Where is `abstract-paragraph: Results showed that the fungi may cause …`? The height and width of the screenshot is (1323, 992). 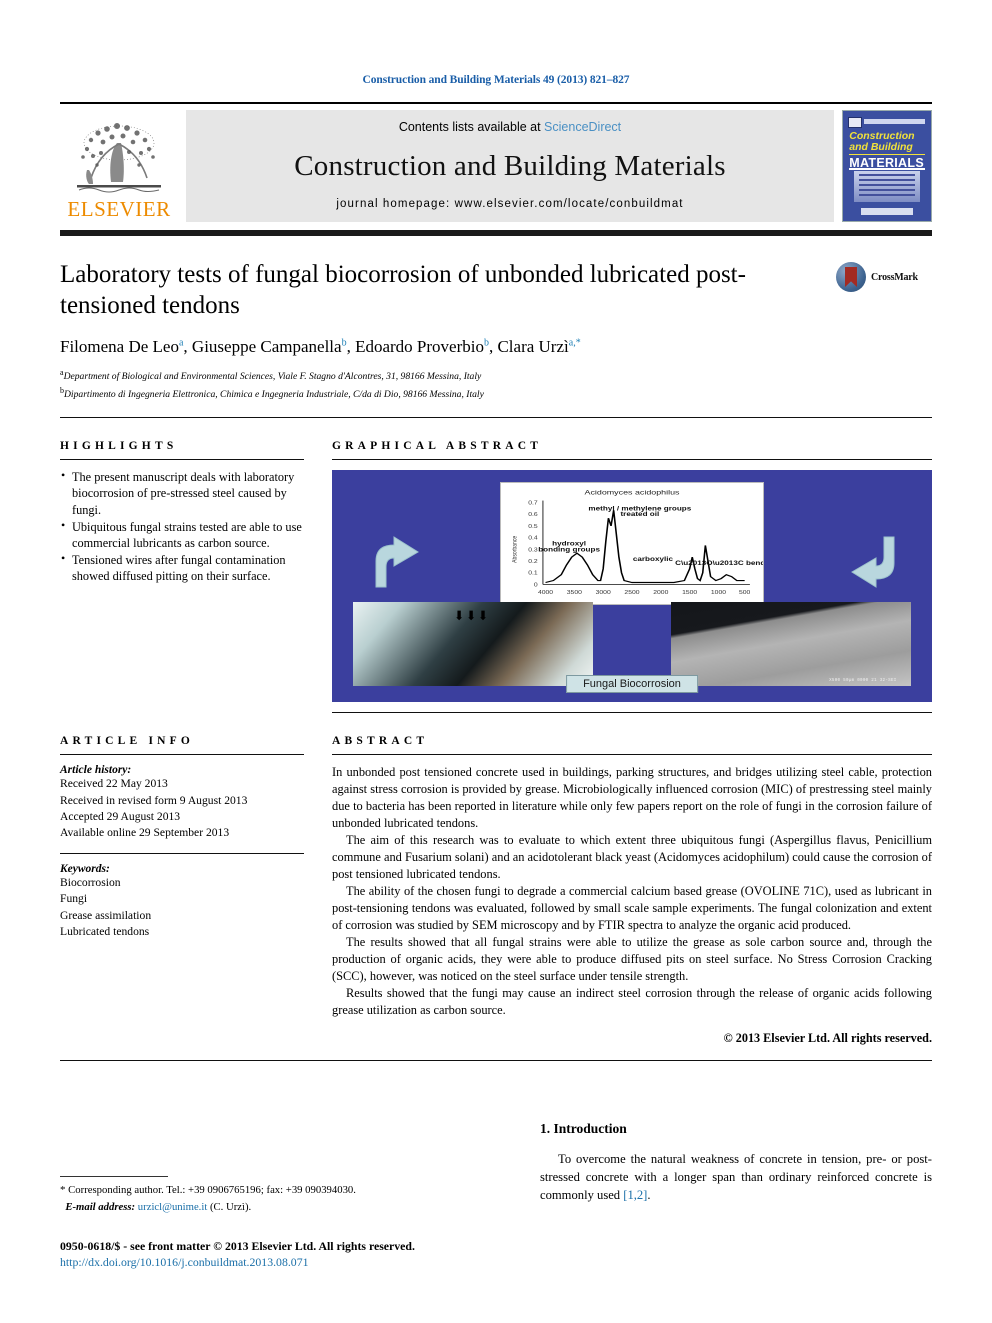
abstract-paragraph: Results showed that the fungi may cause … is located at coordinates (632, 1001).